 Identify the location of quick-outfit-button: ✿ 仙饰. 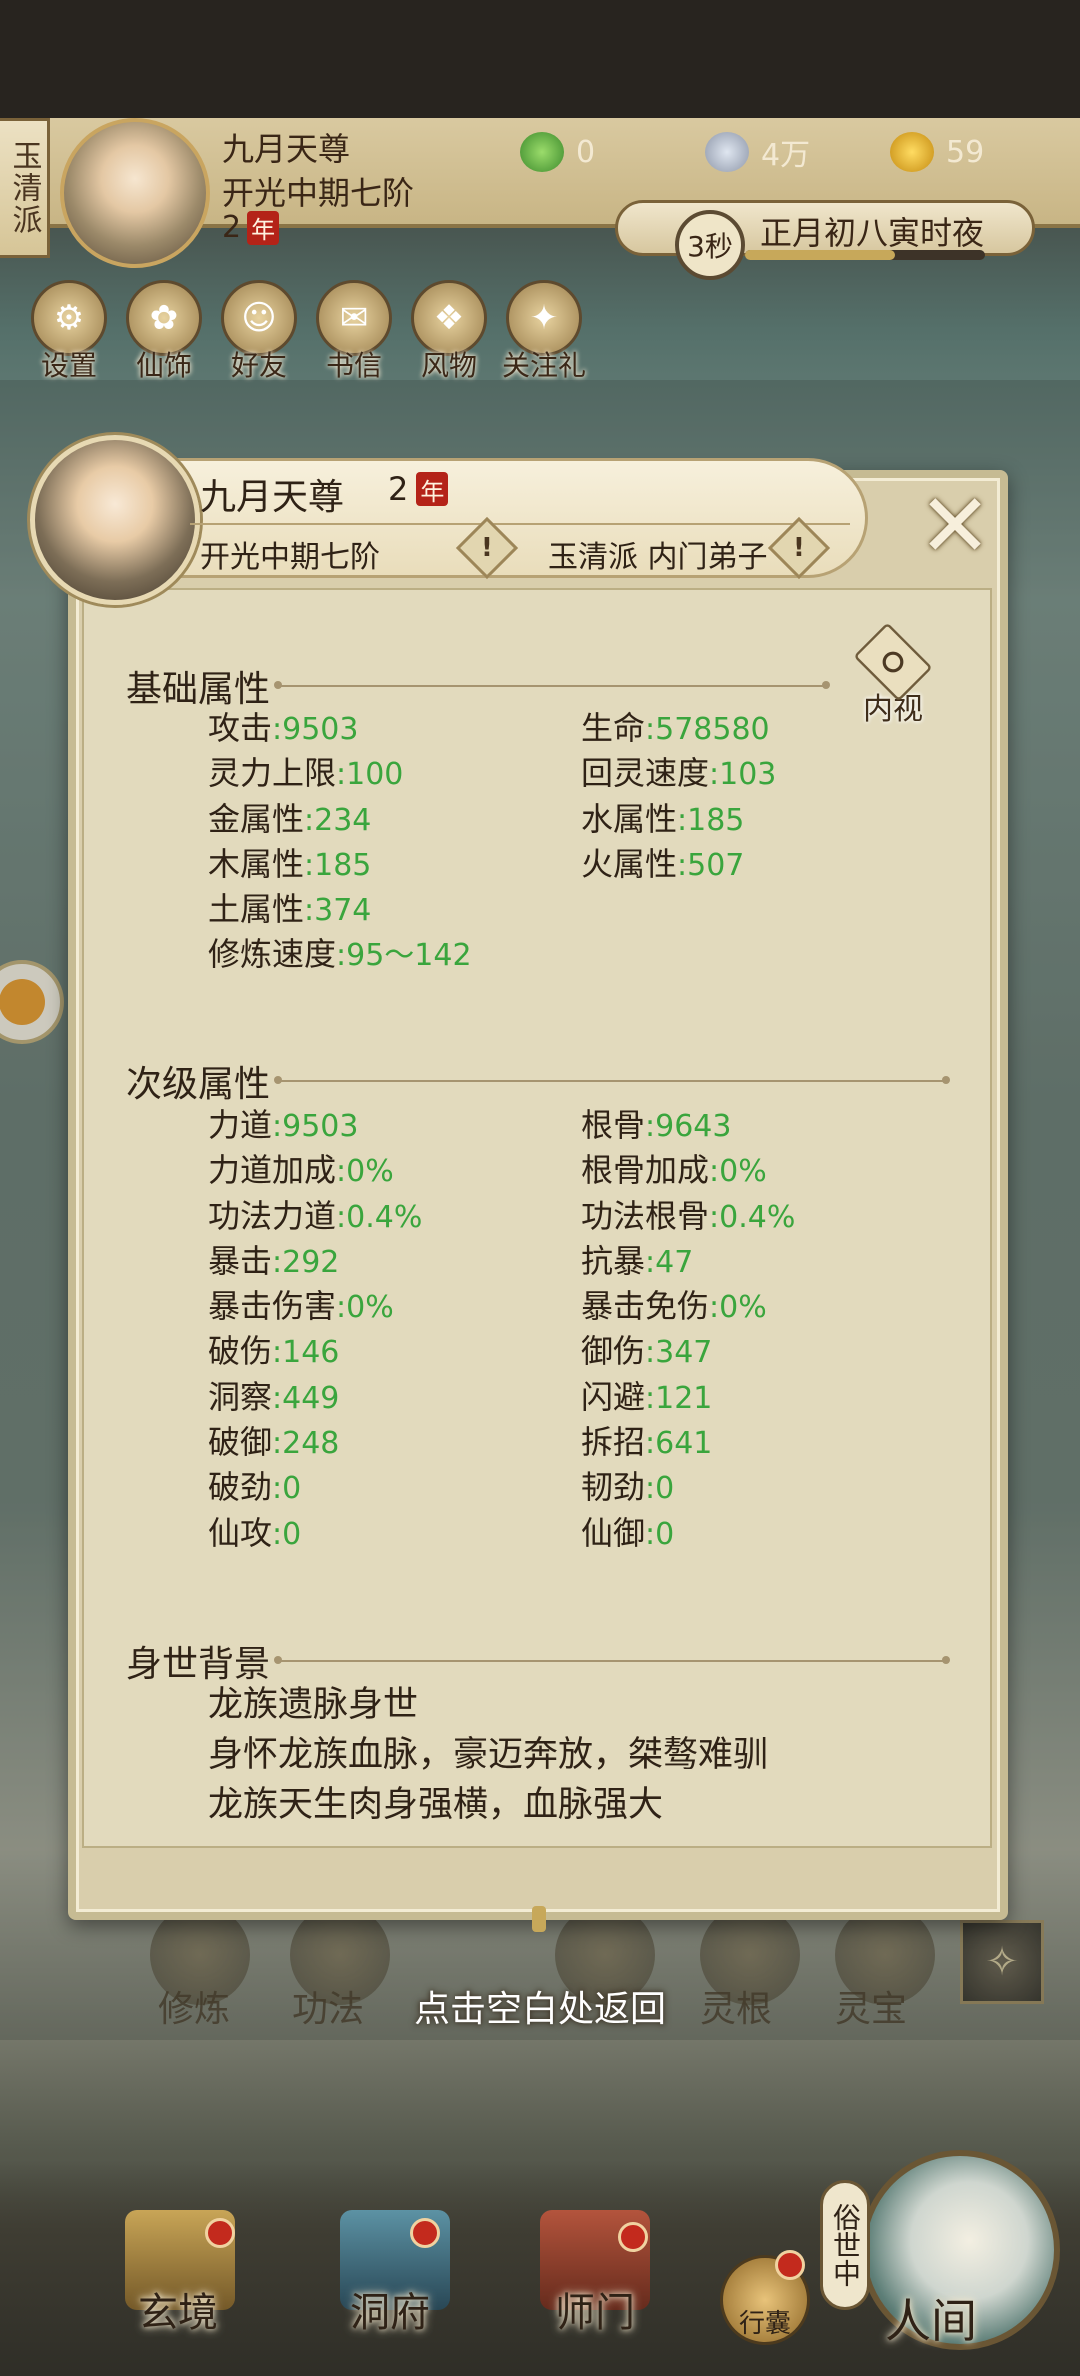
(164, 332).